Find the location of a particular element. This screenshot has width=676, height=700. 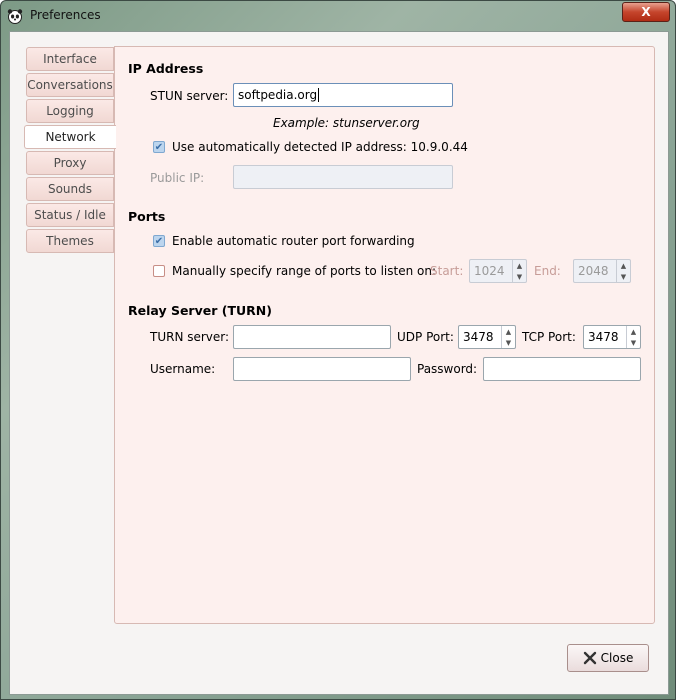

end-port-spinner: 2048 ▲ ▼ is located at coordinates (602, 271).